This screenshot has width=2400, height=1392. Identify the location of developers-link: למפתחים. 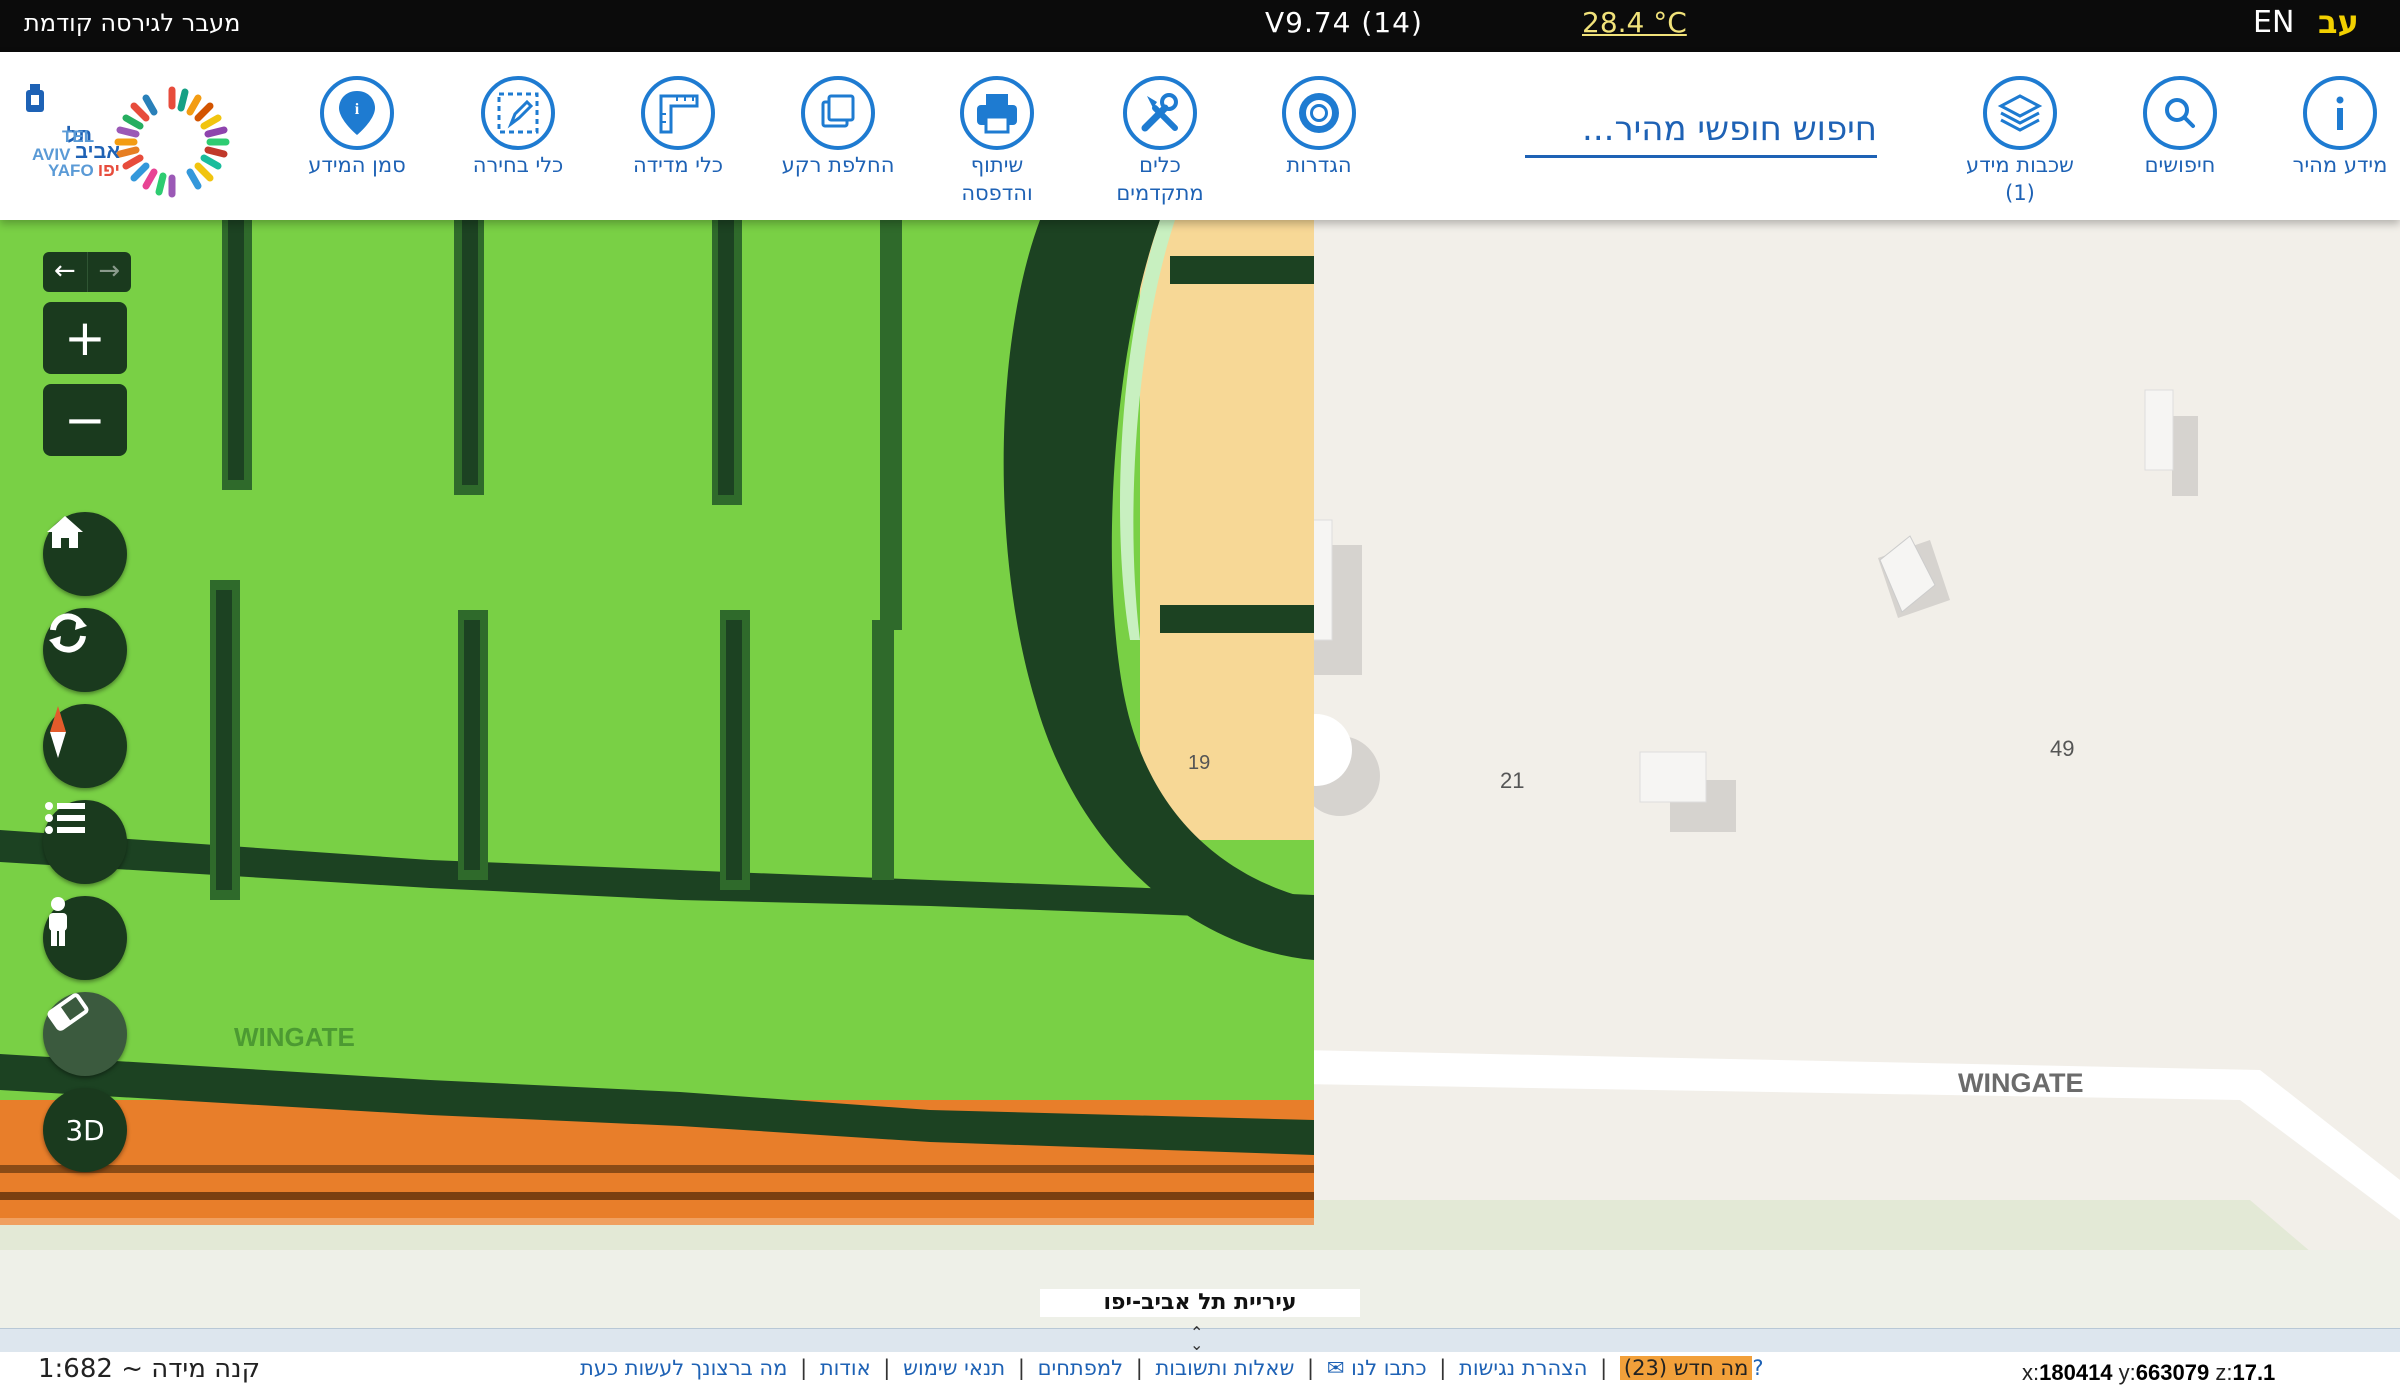
(1080, 1368).